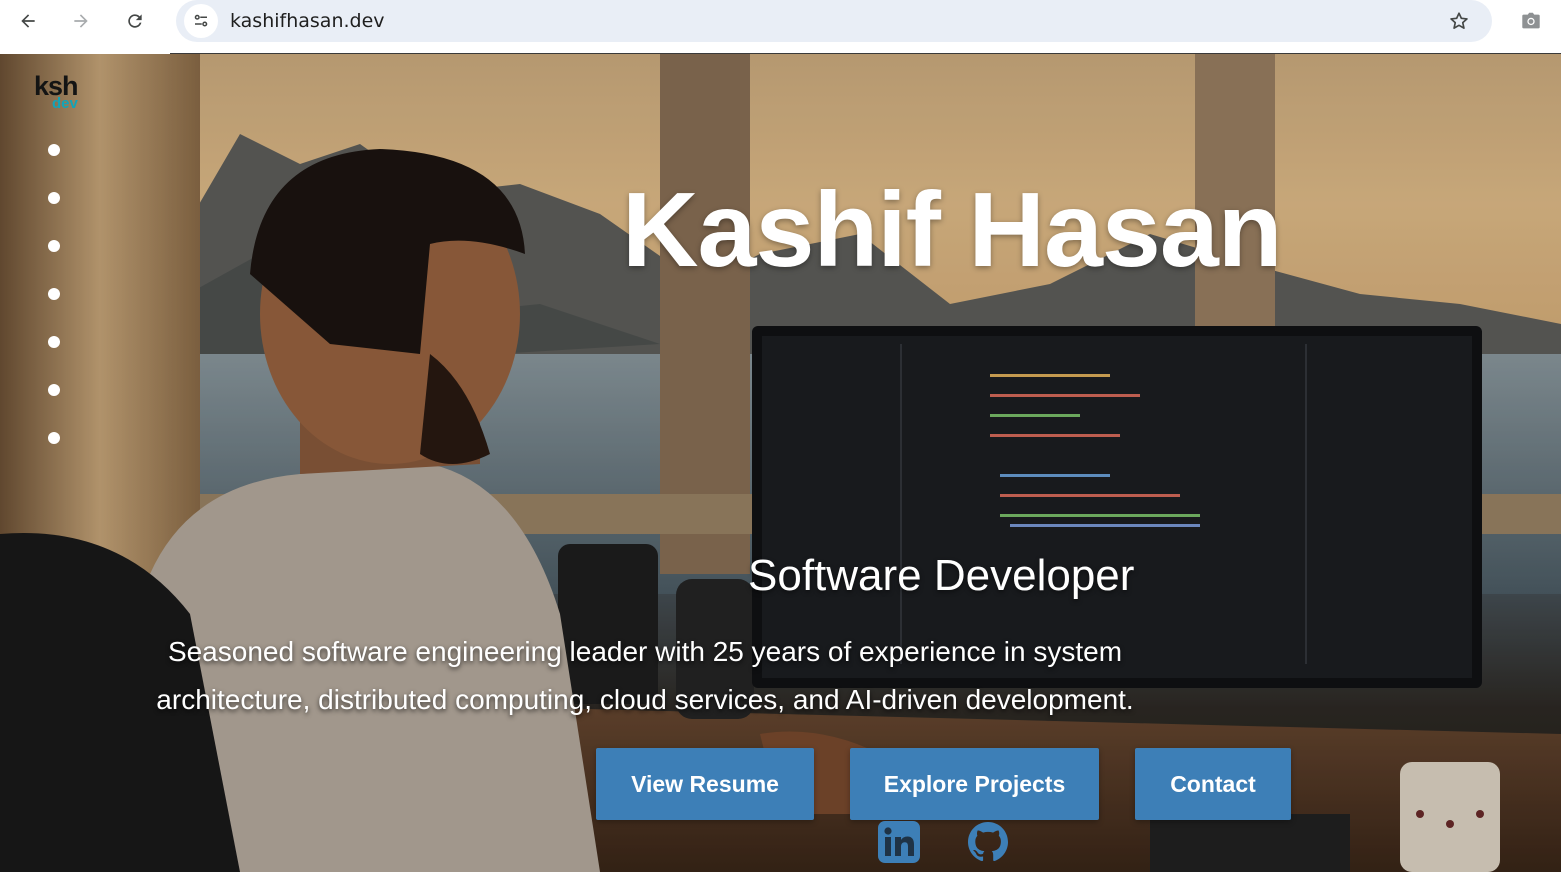 This screenshot has height=872, width=1561. I want to click on view-resume-button: View Resume, so click(705, 784).